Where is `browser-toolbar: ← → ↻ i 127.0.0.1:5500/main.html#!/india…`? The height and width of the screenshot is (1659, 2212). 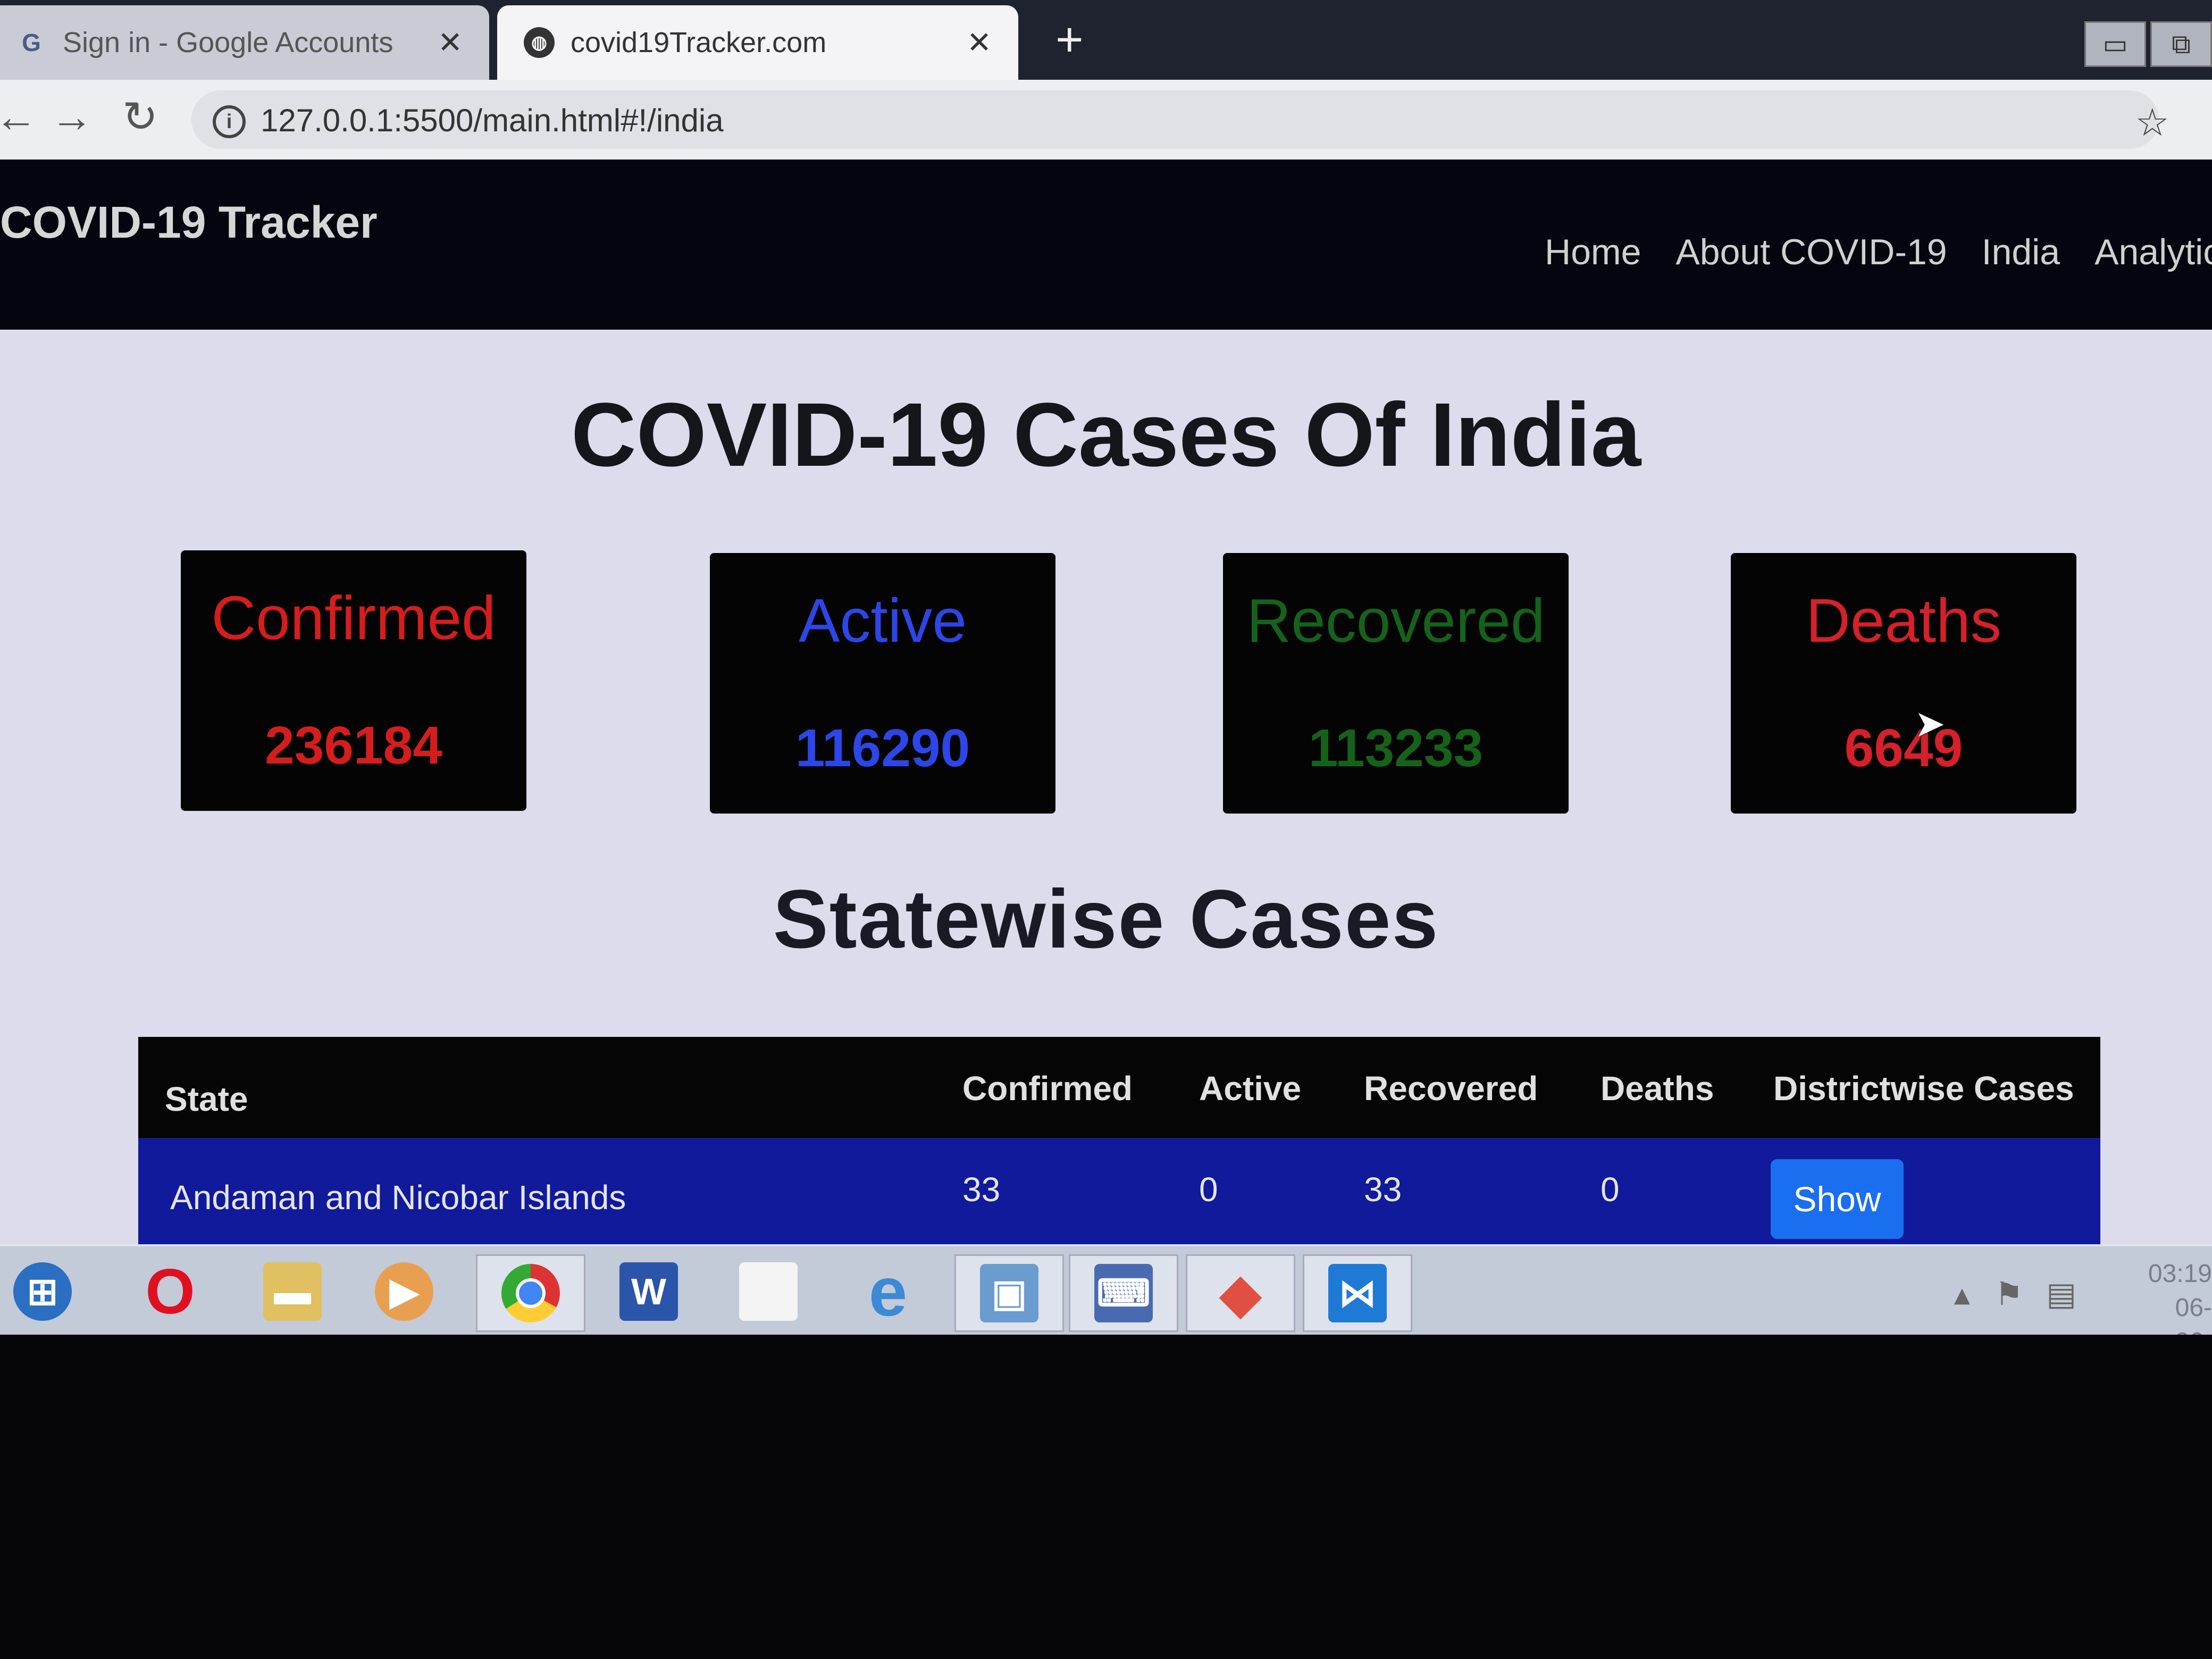 browser-toolbar: ← → ↻ i 127.0.0.1:5500/main.html#!/india… is located at coordinates (1106, 121).